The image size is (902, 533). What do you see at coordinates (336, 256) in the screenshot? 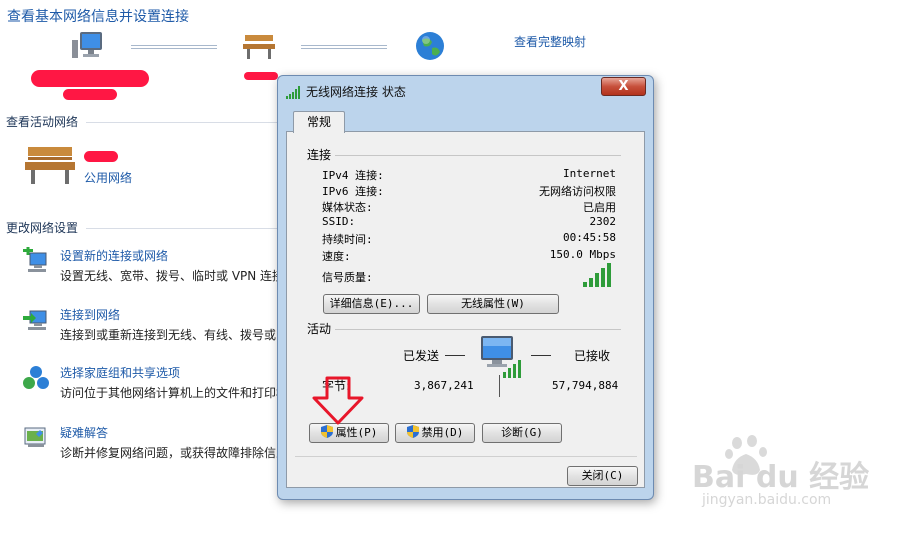
I see `speed-label: 速度:` at bounding box center [336, 256].